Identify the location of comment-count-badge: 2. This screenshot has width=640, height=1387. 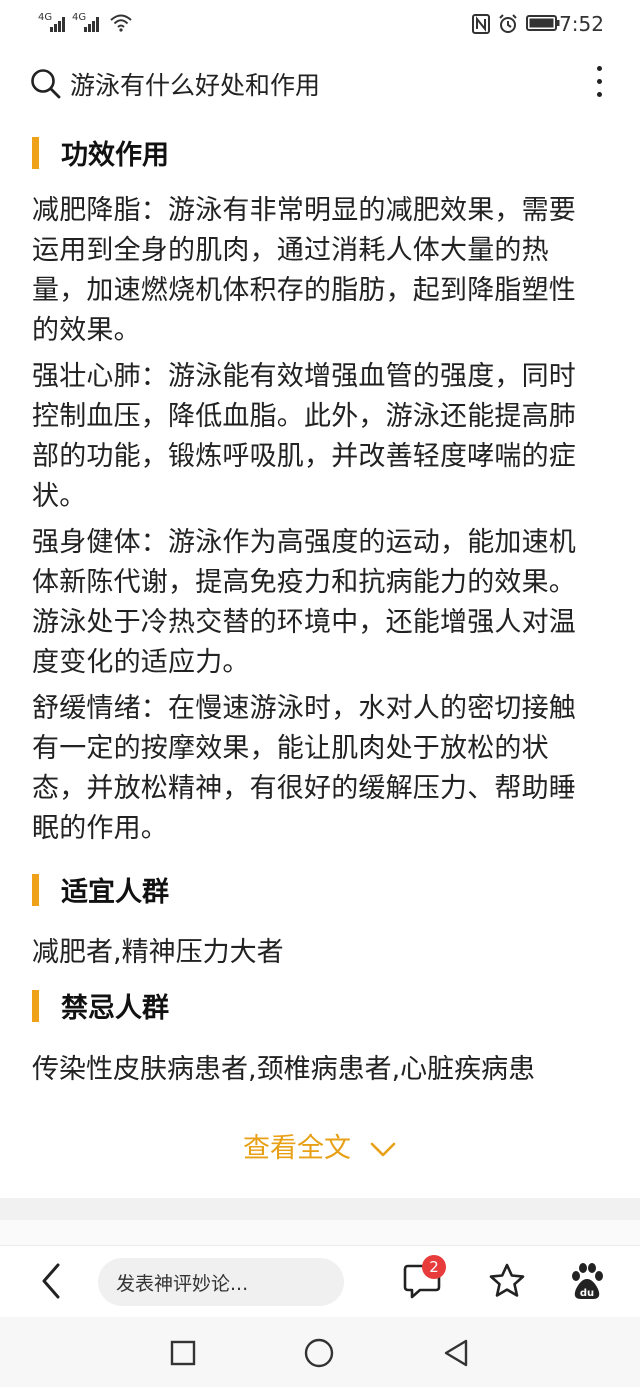
(434, 1267).